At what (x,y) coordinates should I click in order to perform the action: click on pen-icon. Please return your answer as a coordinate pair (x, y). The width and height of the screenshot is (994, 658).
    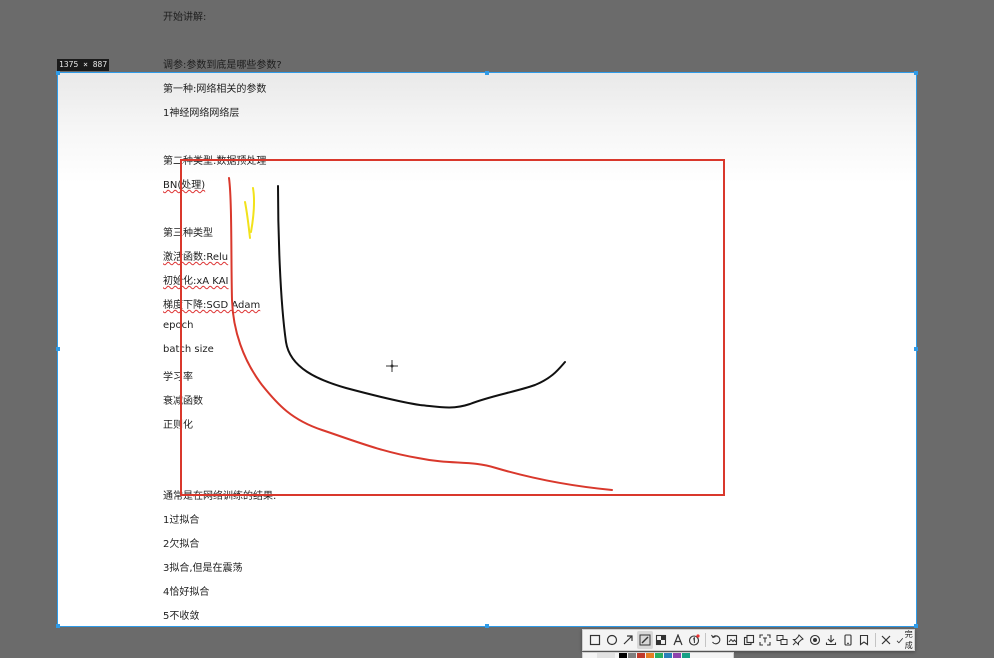
    Looking at the image, I should click on (645, 640).